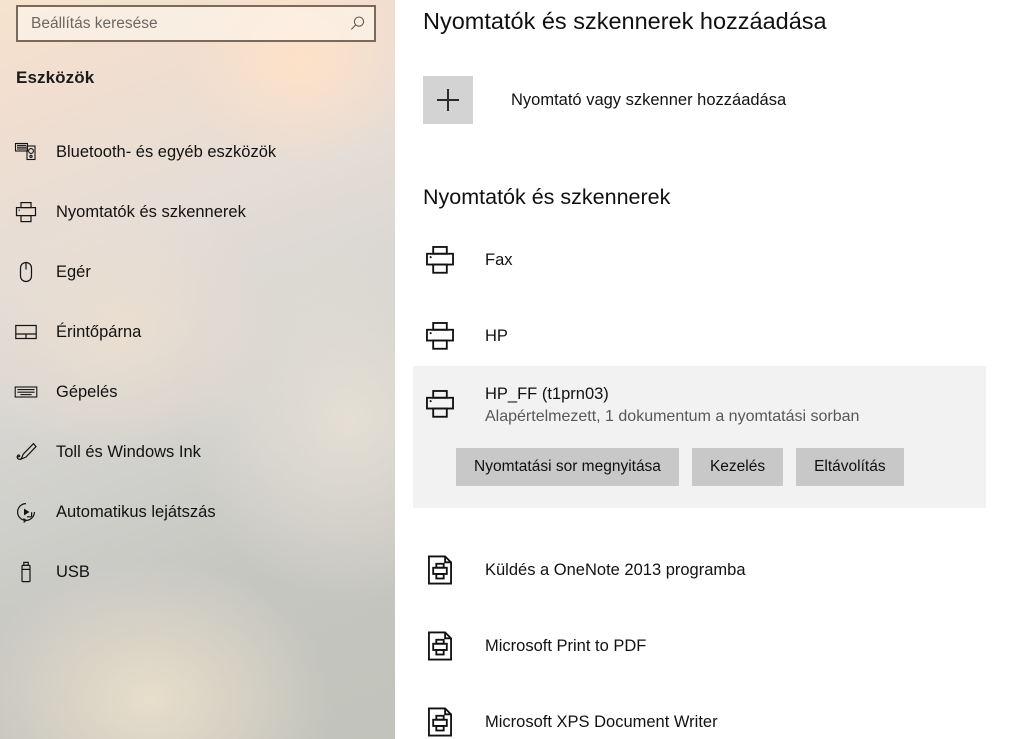  Describe the element at coordinates (197, 572) in the screenshot. I see `sidebar-item-usb: USB` at that location.